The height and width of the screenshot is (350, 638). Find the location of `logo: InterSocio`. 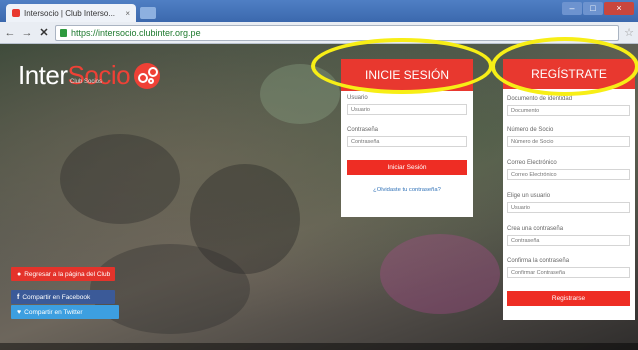

logo: InterSocio is located at coordinates (89, 75).